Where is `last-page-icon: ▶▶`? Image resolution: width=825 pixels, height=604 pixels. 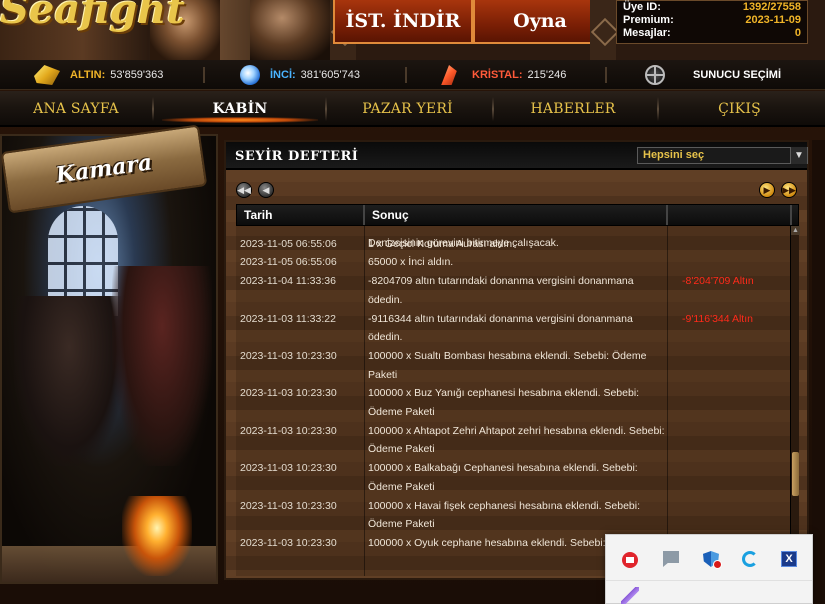 last-page-icon: ▶▶ is located at coordinates (789, 190).